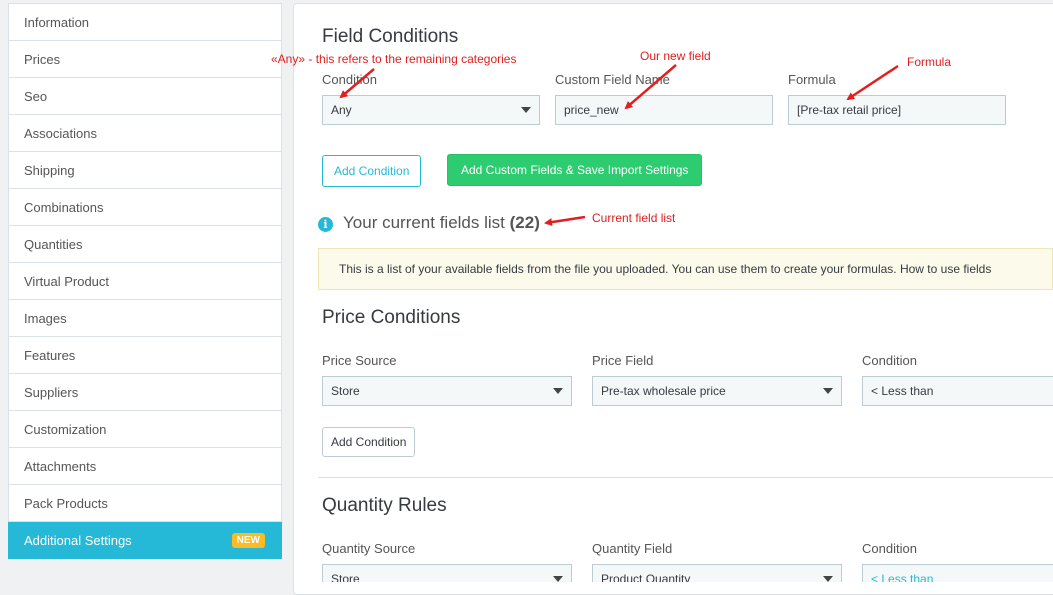  Describe the element at coordinates (447, 391) in the screenshot. I see `price-source-select: Store` at that location.